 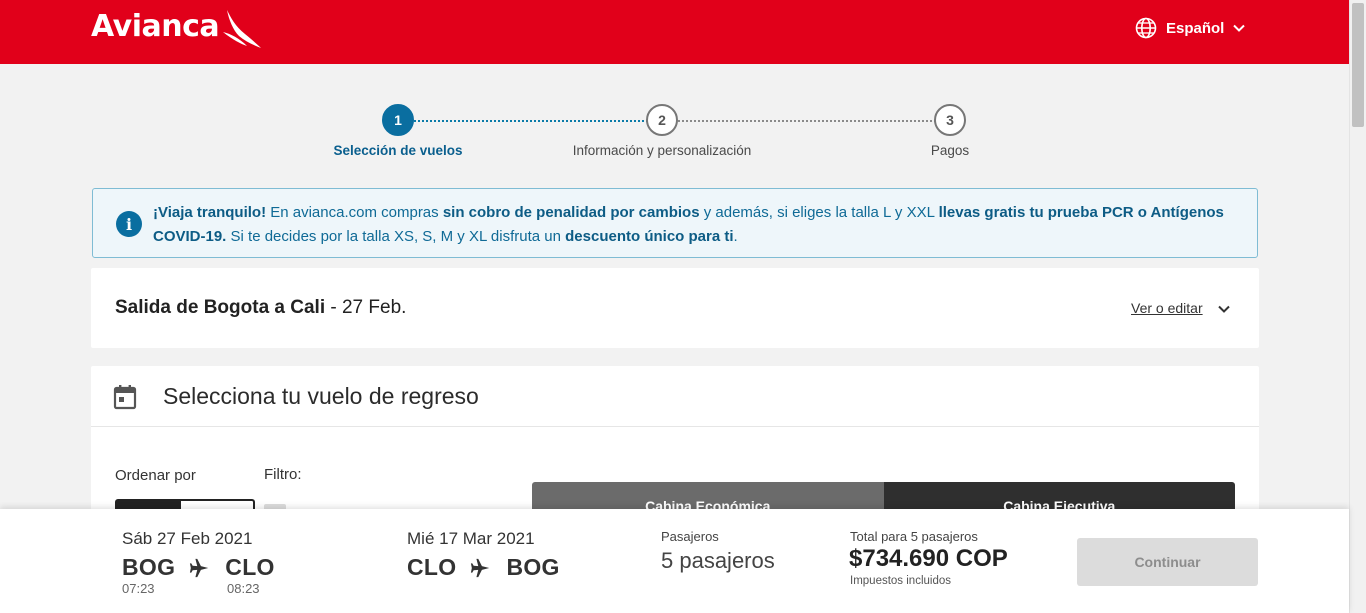 What do you see at coordinates (1358, 65) in the screenshot?
I see `scrollbar-thumb` at bounding box center [1358, 65].